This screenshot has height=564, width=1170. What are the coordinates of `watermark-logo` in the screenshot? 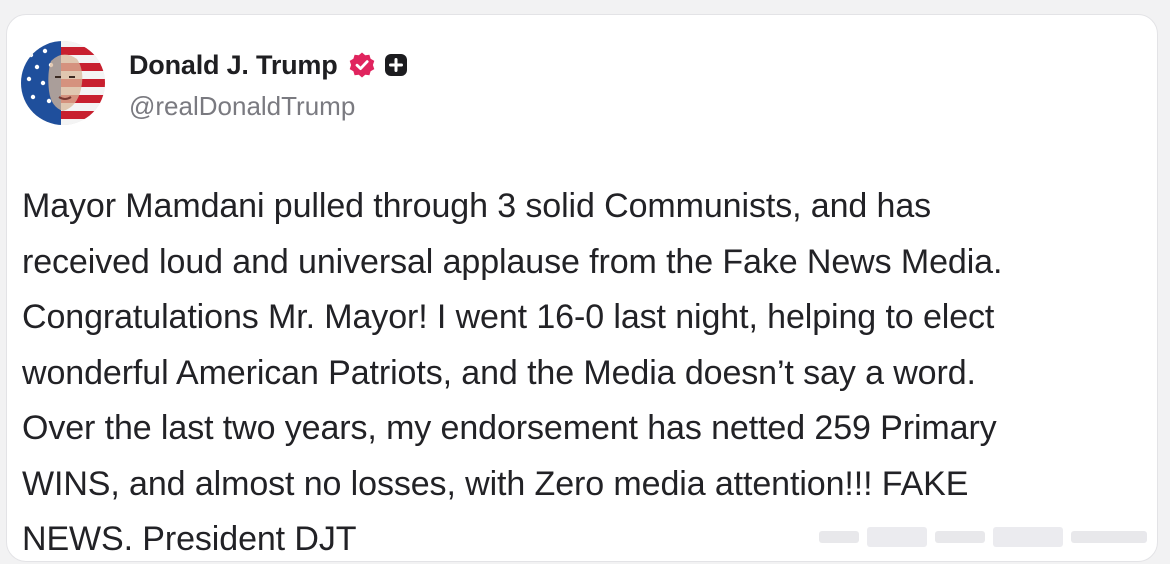 It's located at (984, 537).